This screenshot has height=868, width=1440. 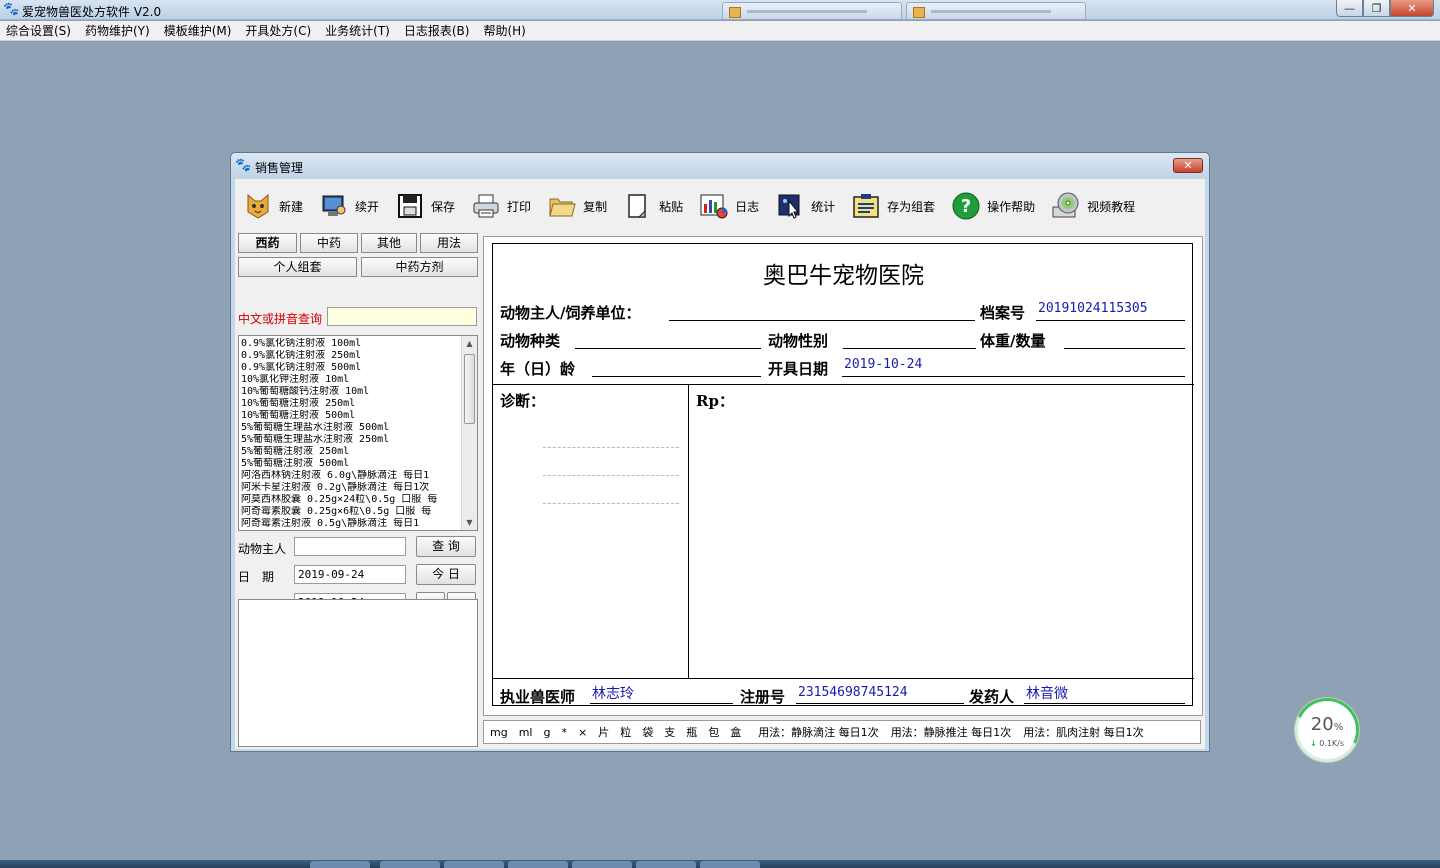 What do you see at coordinates (469, 522) in the screenshot?
I see `scroll-down-icon: ▼` at bounding box center [469, 522].